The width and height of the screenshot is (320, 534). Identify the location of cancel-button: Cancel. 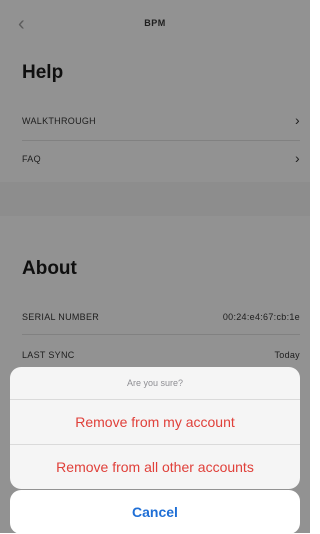
(155, 512).